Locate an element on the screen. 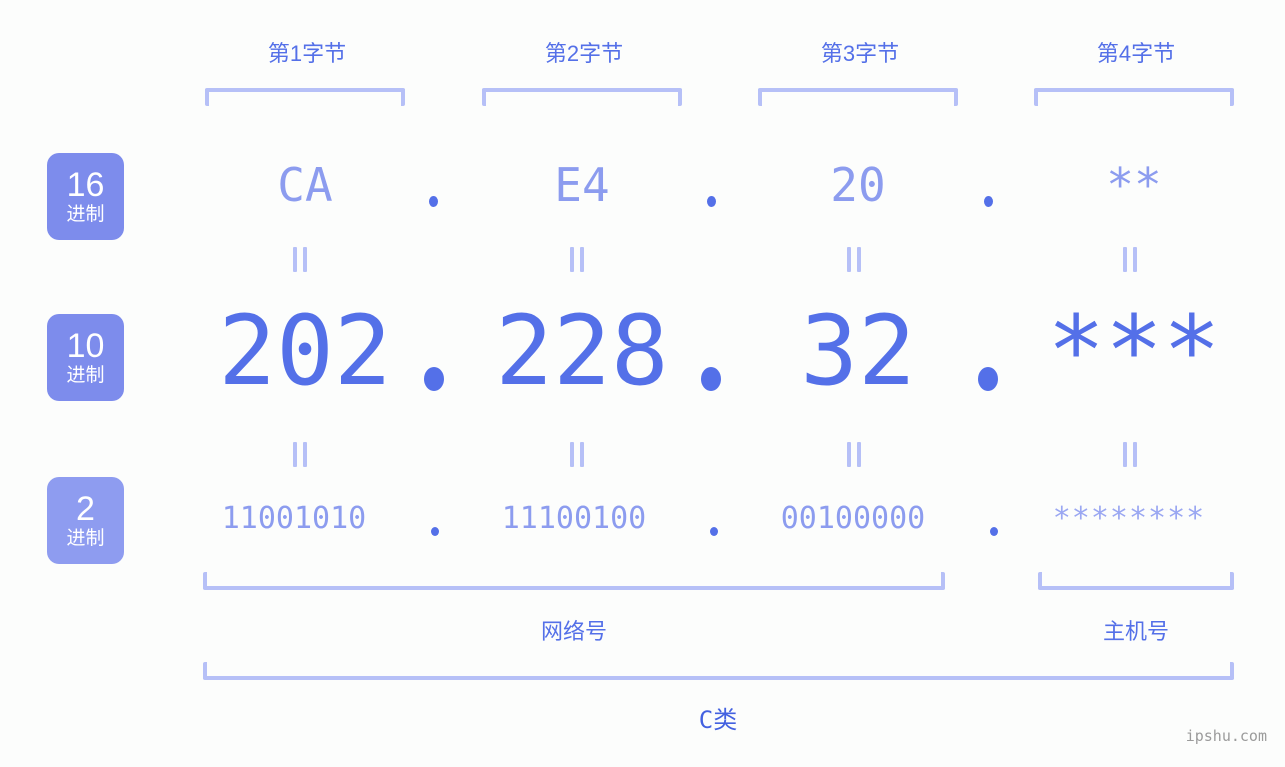 The width and height of the screenshot is (1285, 767). radix-badge-bin-number: 2 is located at coordinates (85, 508).